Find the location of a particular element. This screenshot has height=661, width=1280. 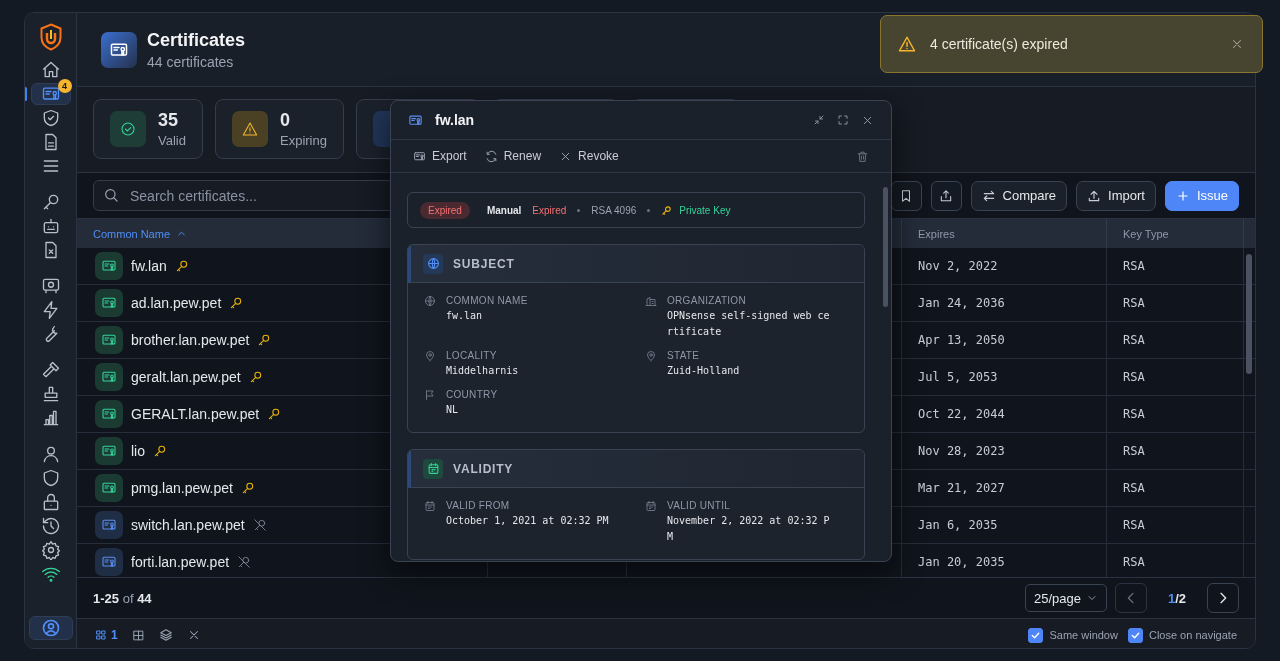

column-header: Key Type is located at coordinates (1146, 233).